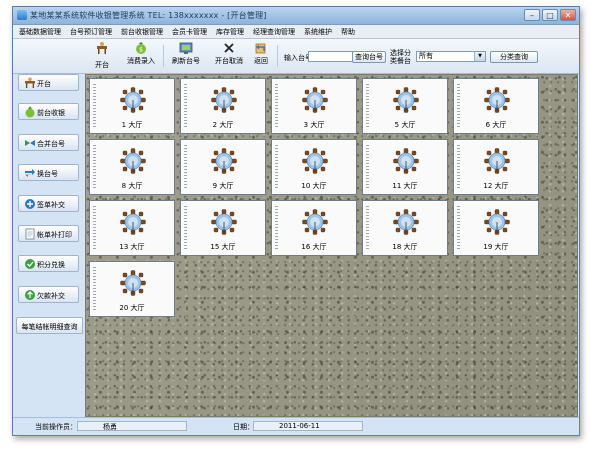 The height and width of the screenshot is (450, 590). Describe the element at coordinates (451, 56) in the screenshot. I see `category-select: 所有 ▼` at that location.